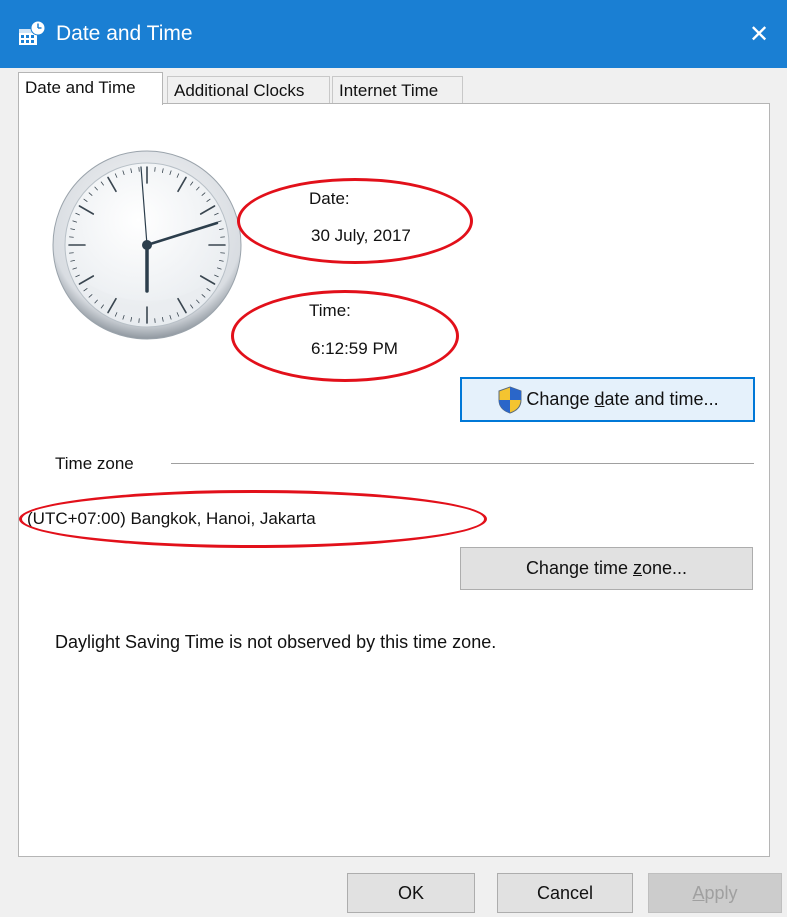  Describe the element at coordinates (147, 245) in the screenshot. I see `analog-clock-icon` at that location.